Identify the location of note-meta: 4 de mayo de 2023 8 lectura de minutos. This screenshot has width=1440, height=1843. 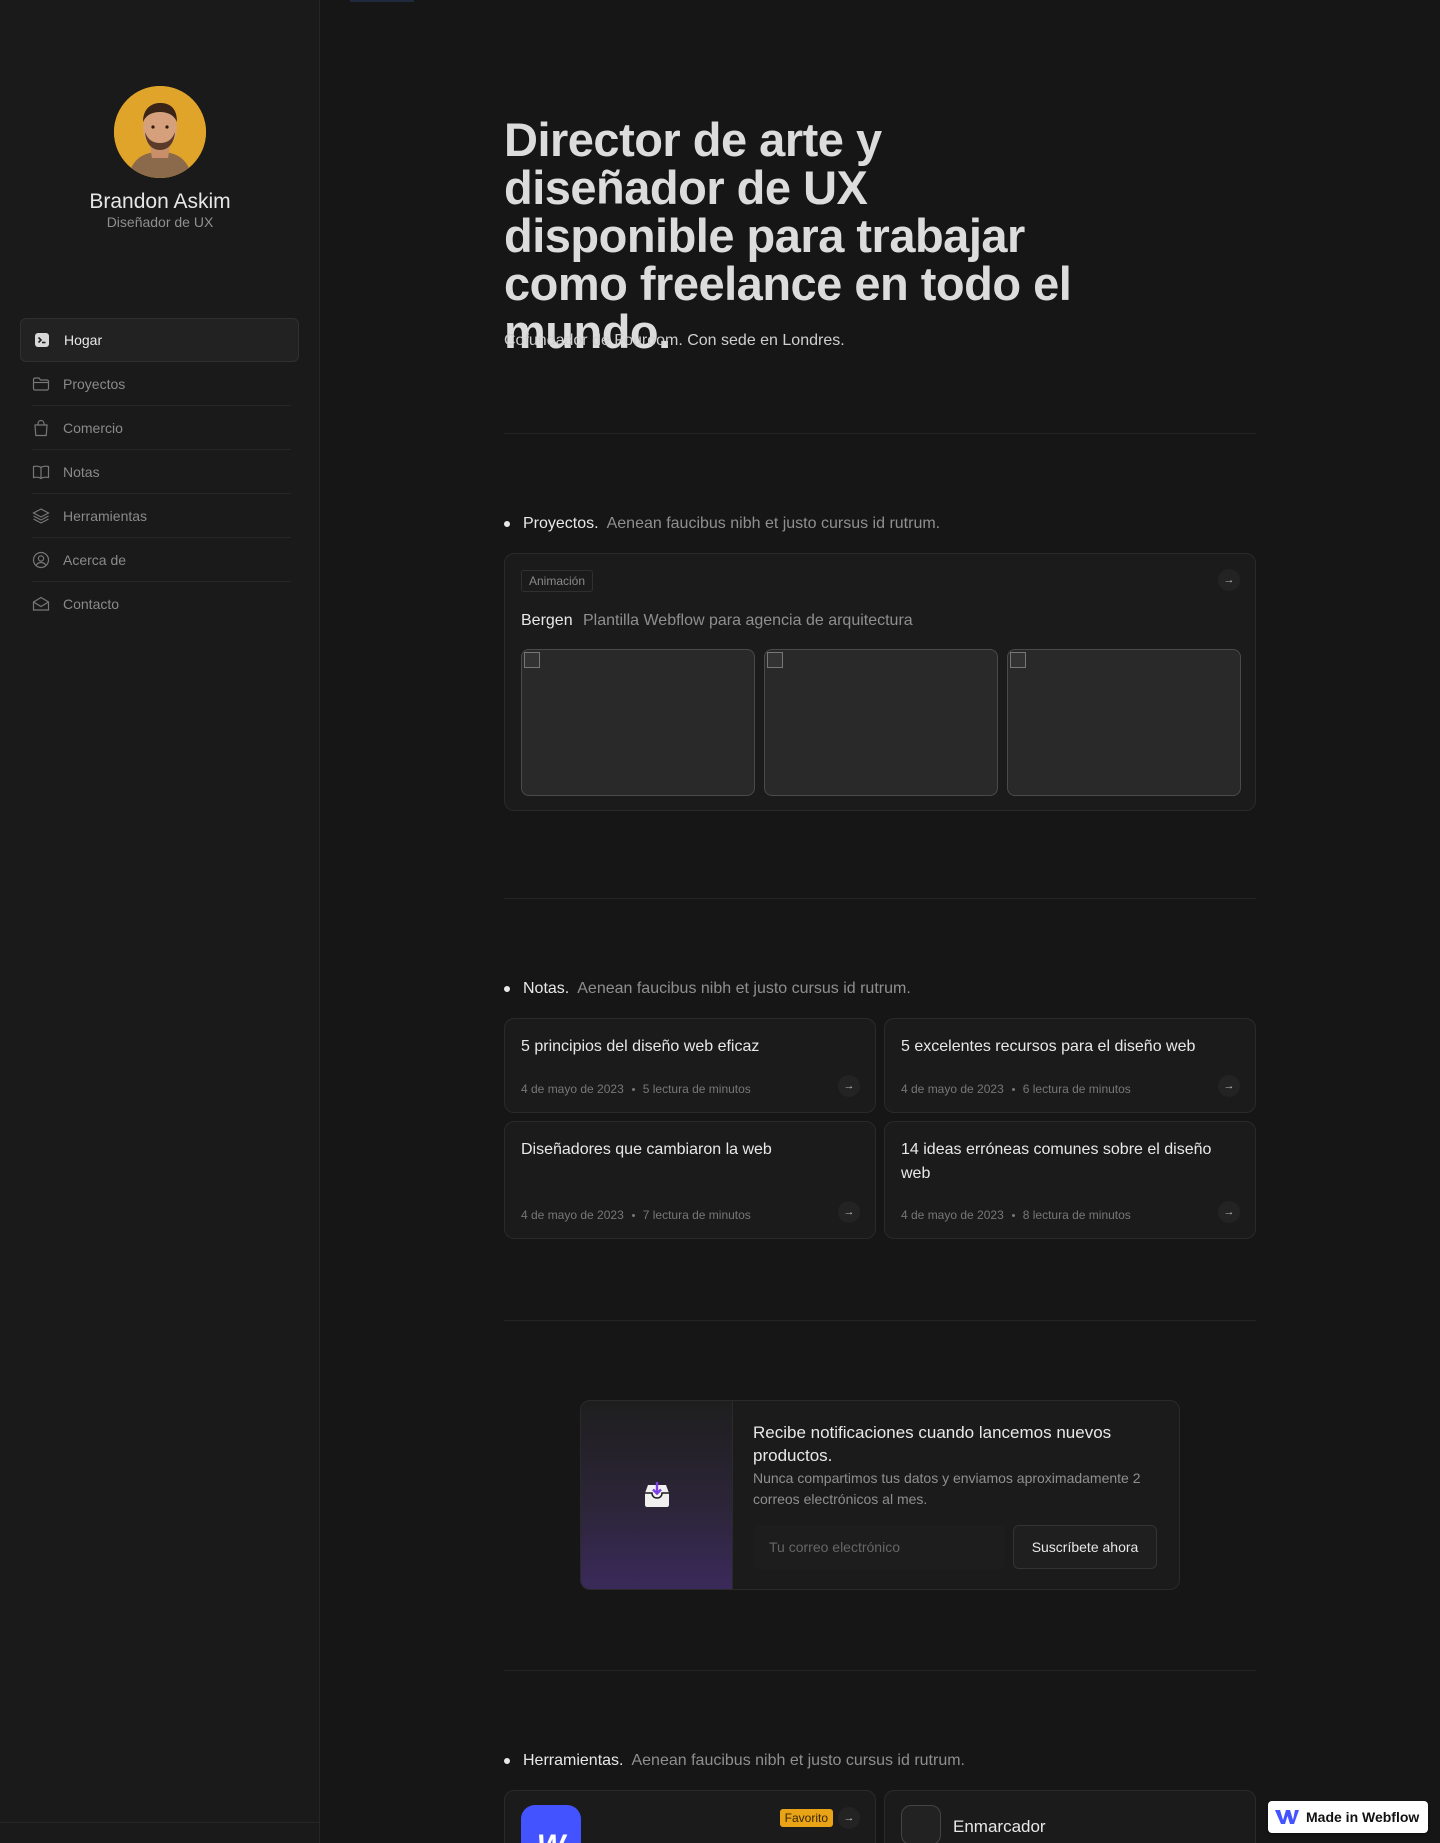
(1016, 1215).